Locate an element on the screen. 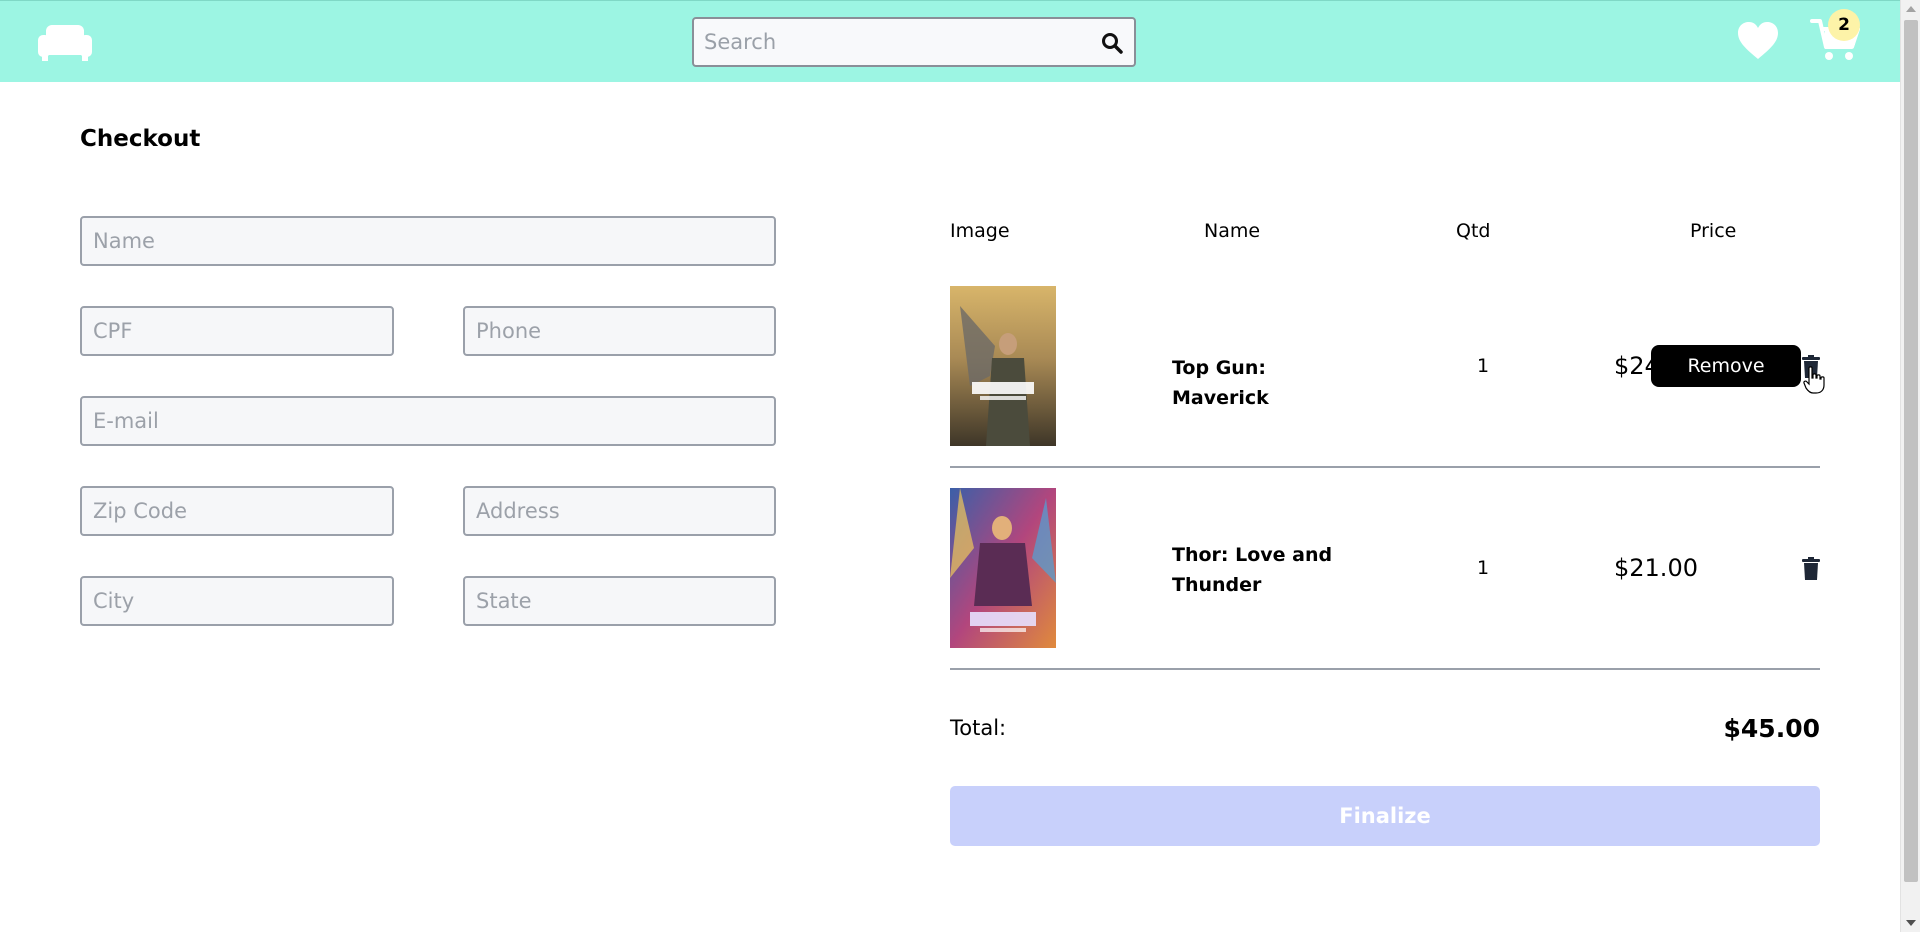  column-header-qtd: Qtd is located at coordinates (1473, 231).